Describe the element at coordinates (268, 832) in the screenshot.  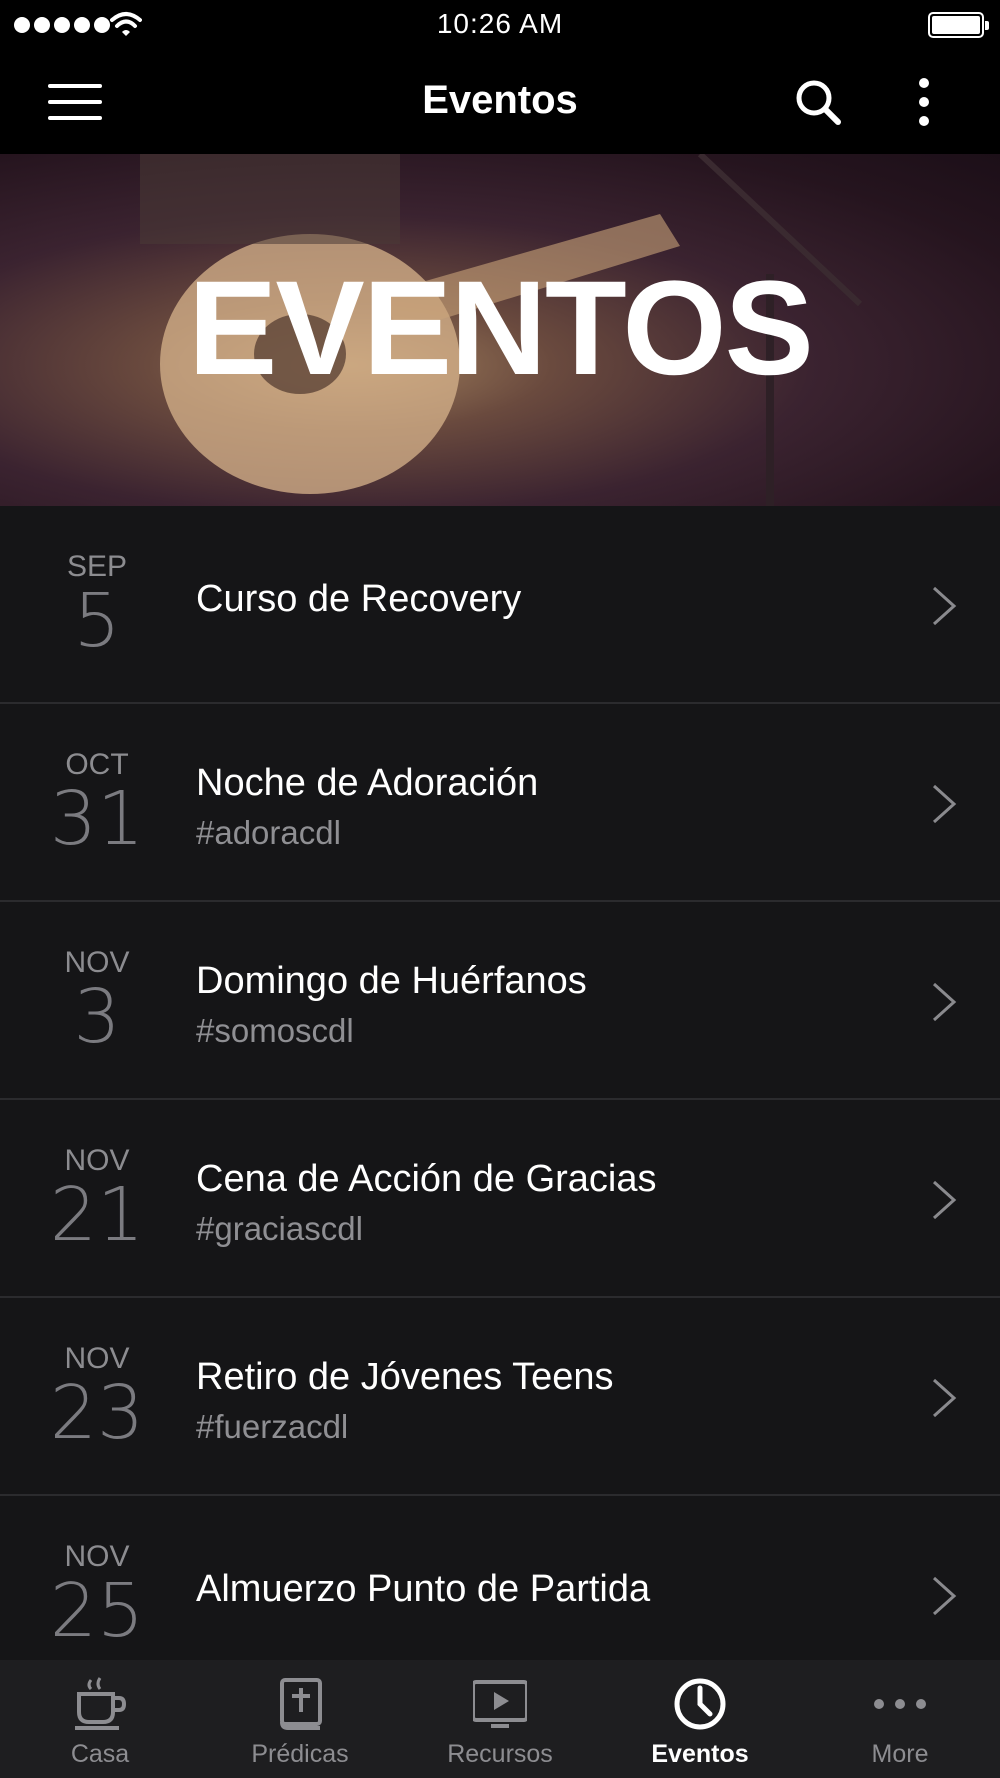
I see `event-hashtag: #adoracdl` at that location.